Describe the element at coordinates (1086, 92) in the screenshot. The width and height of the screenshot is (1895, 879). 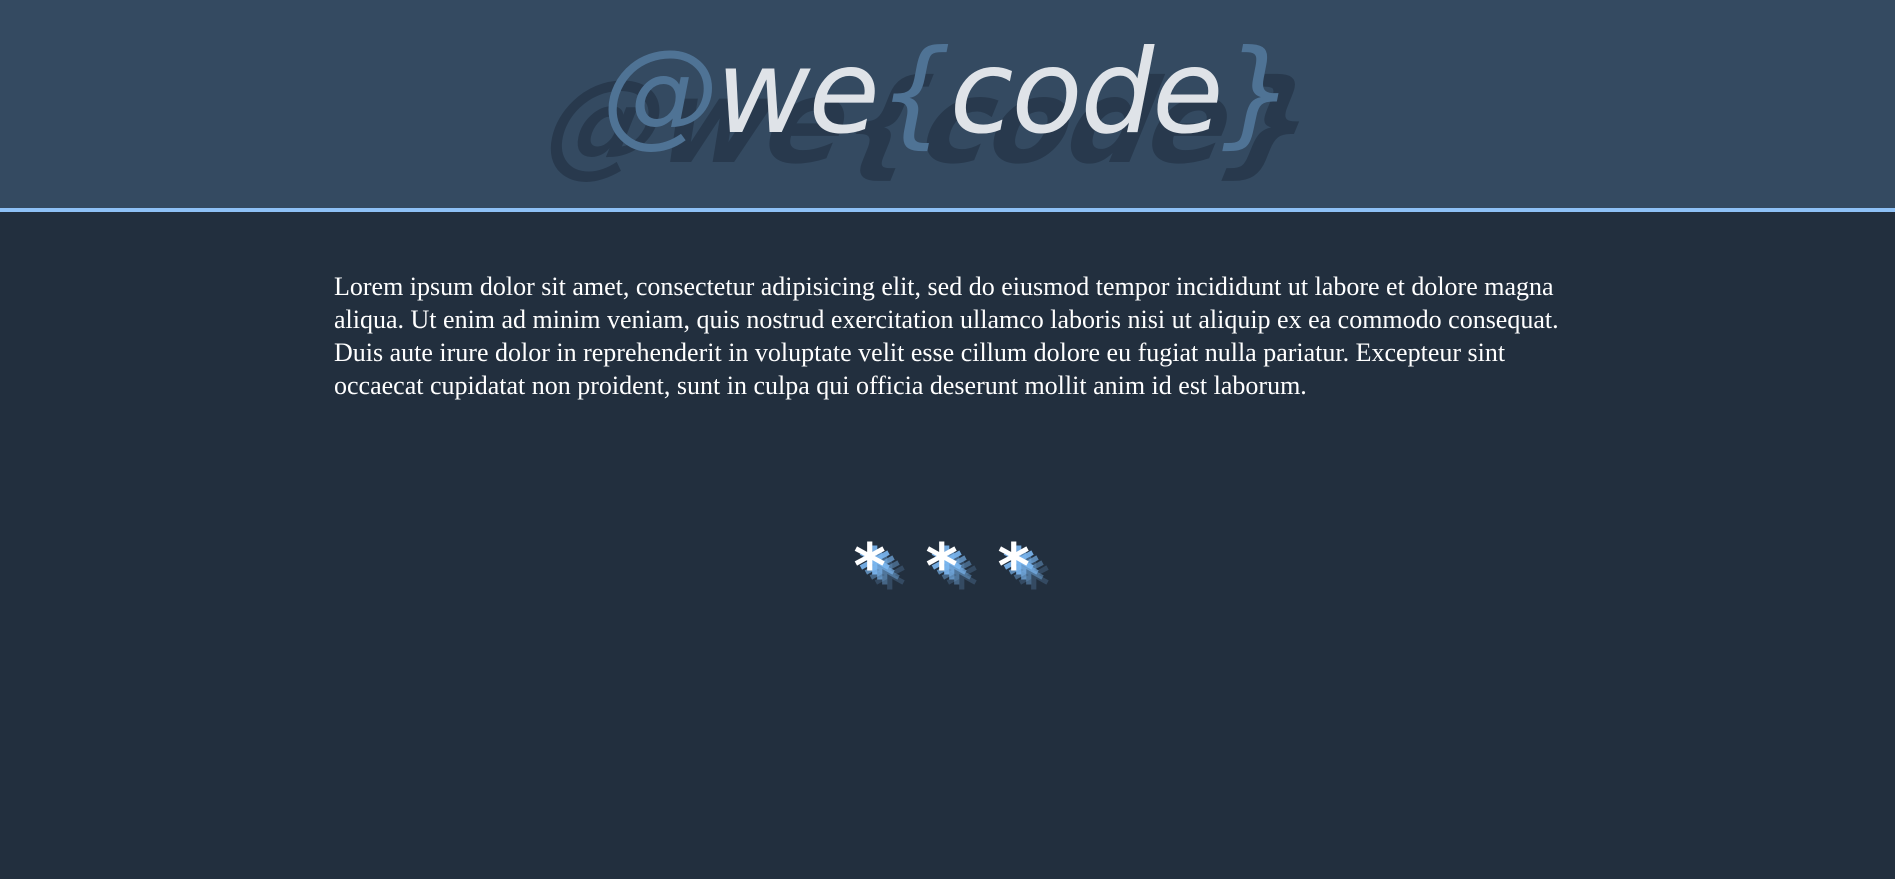
I see `logo-code: code` at that location.